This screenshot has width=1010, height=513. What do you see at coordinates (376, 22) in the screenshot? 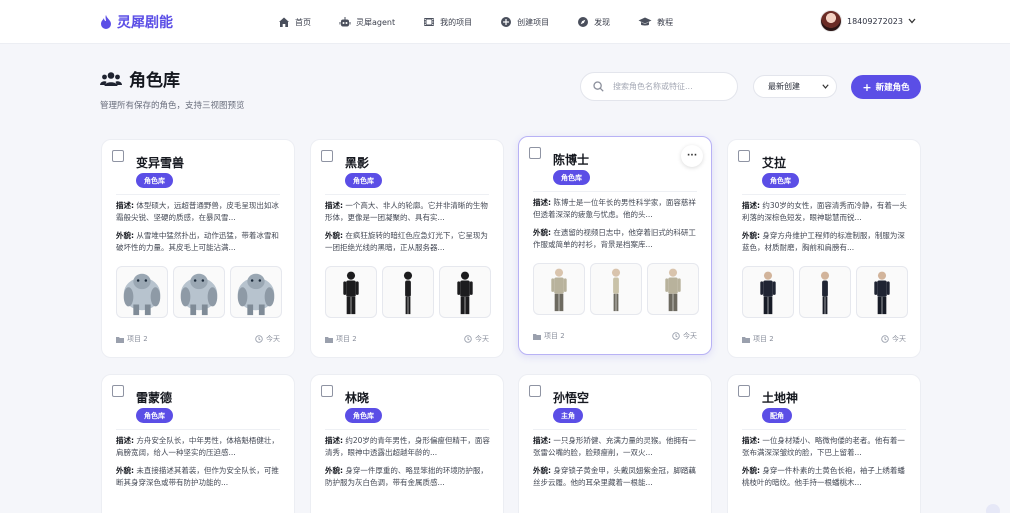
I see `nav-label: 灵犀agent` at bounding box center [376, 22].